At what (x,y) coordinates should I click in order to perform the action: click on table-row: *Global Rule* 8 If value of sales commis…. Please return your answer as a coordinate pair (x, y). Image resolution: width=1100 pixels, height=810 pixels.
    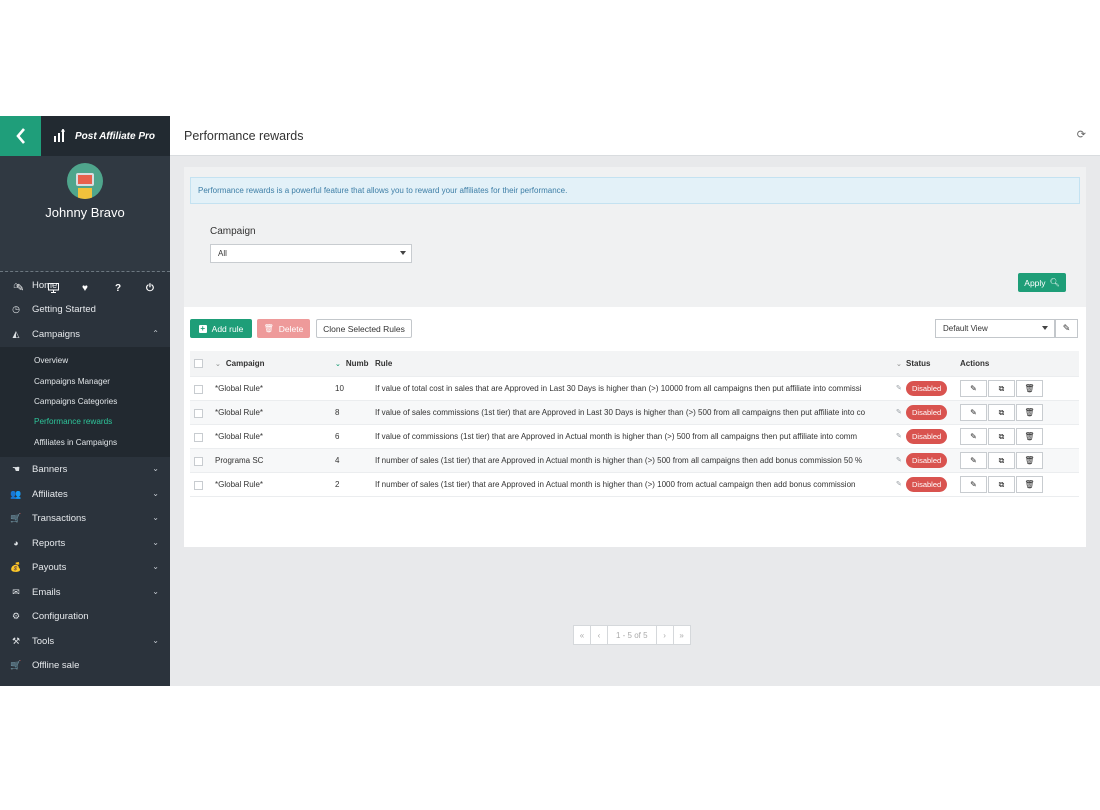
    Looking at the image, I should click on (634, 413).